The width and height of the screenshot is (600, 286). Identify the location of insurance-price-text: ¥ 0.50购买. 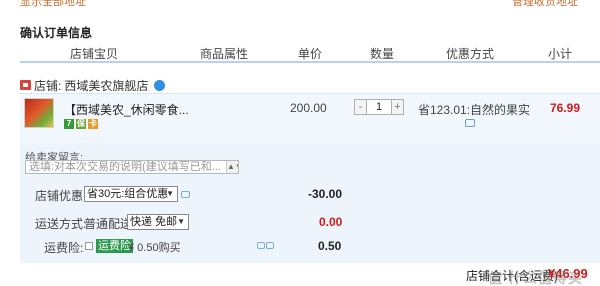
(154, 248).